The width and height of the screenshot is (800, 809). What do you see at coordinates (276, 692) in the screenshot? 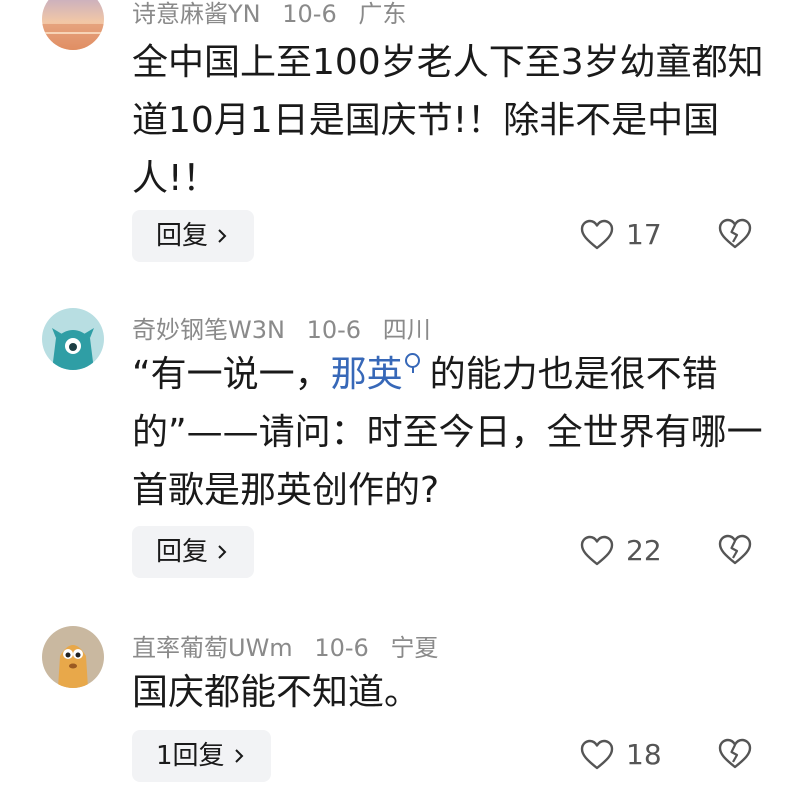
I see `comment-text: 国庆都能不知道。` at bounding box center [276, 692].